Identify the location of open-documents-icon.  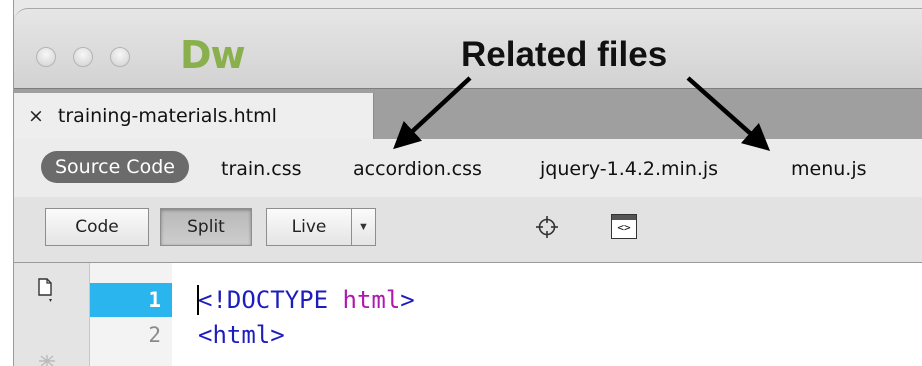
(46, 291).